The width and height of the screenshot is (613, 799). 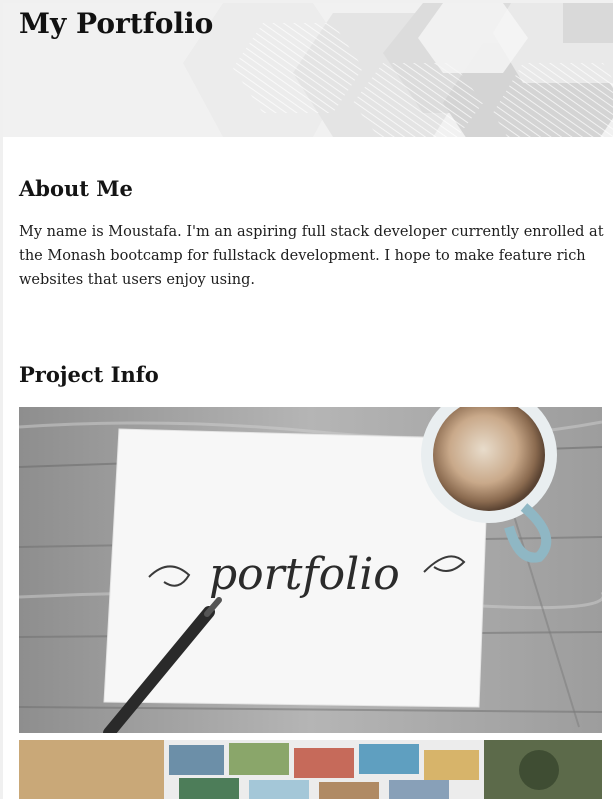 I want to click on project-thumbnail-image, so click(x=310, y=769).